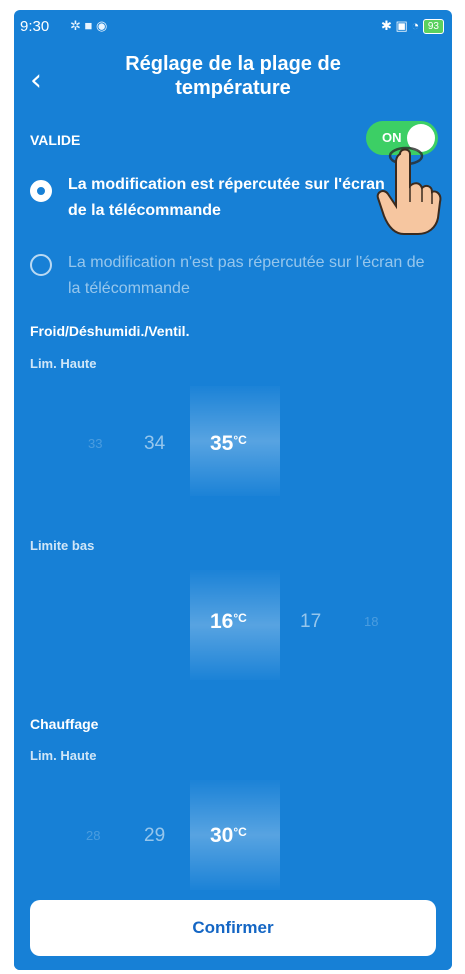 This screenshot has width=465, height=974. What do you see at coordinates (233, 28) in the screenshot?
I see `status-bar: 9:30 ✲ ■ ◉ ✱ ▣ ◔ 93` at bounding box center [233, 28].